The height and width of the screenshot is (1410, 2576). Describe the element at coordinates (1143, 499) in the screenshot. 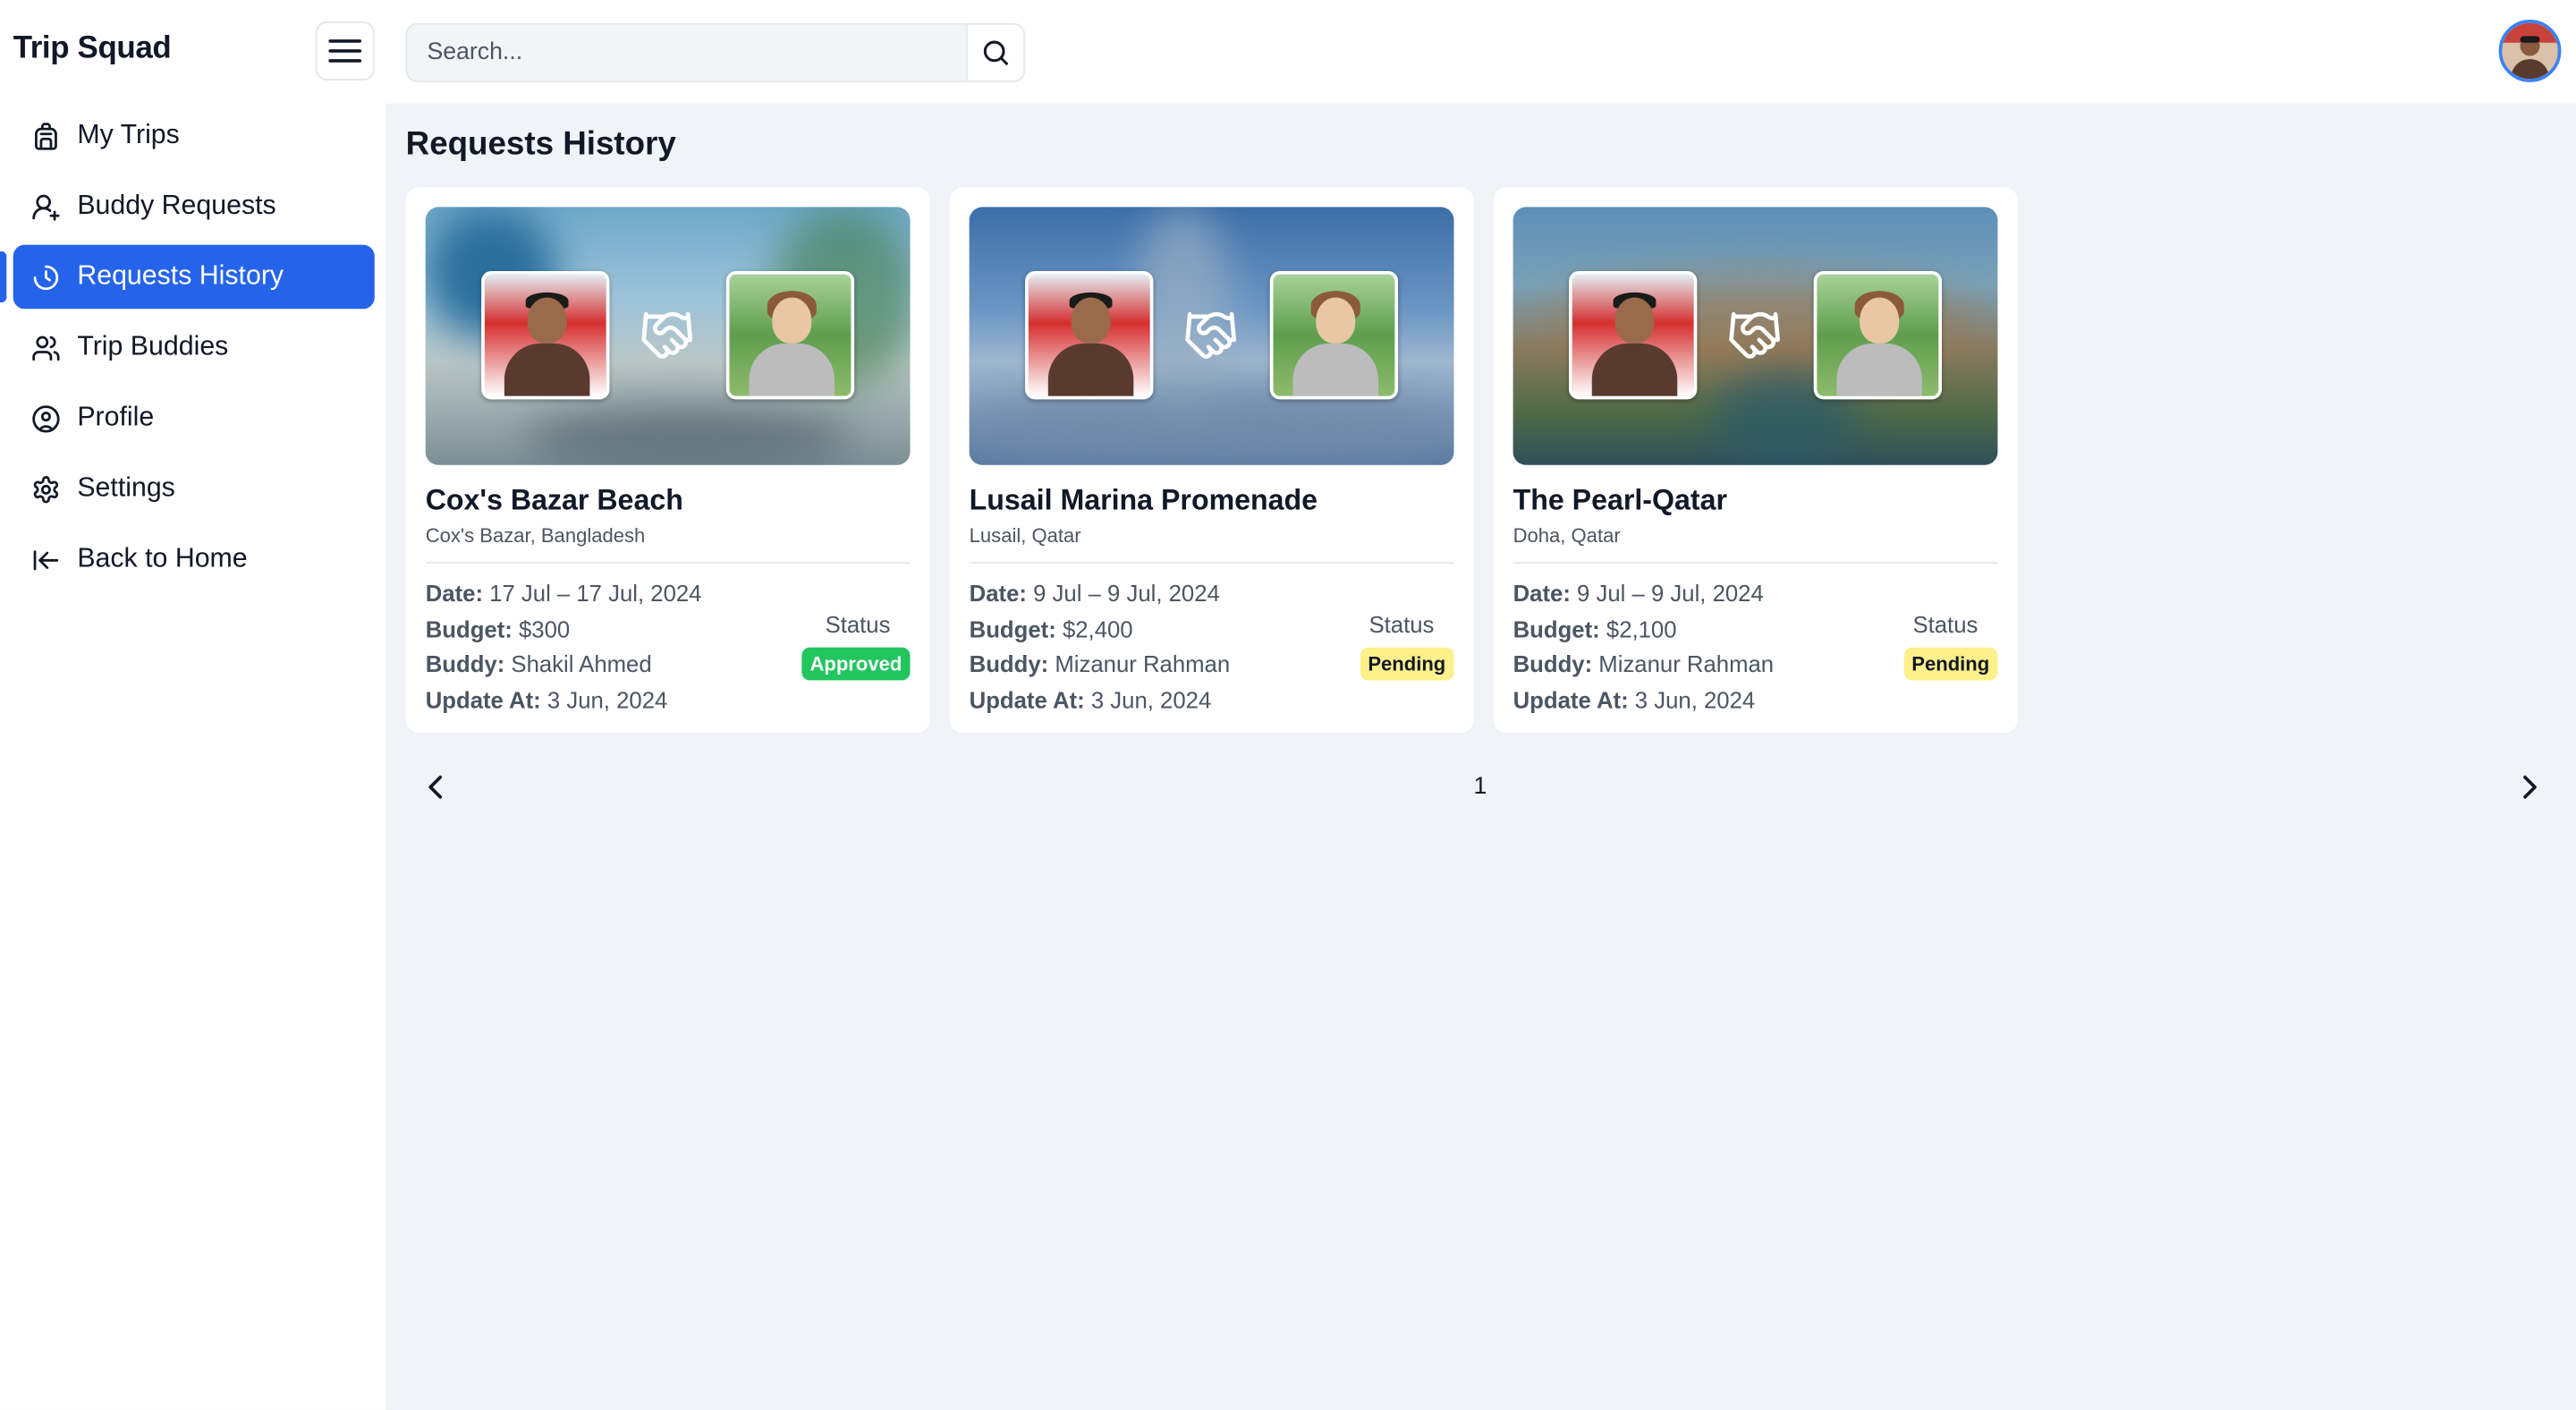

I see `trip-title: Lusail Marina Promenade` at that location.